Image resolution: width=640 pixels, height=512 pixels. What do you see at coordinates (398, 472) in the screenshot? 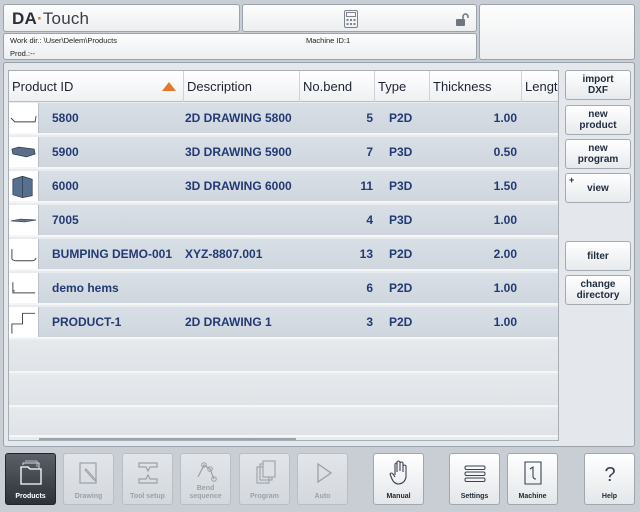
I see `hand-icon` at bounding box center [398, 472].